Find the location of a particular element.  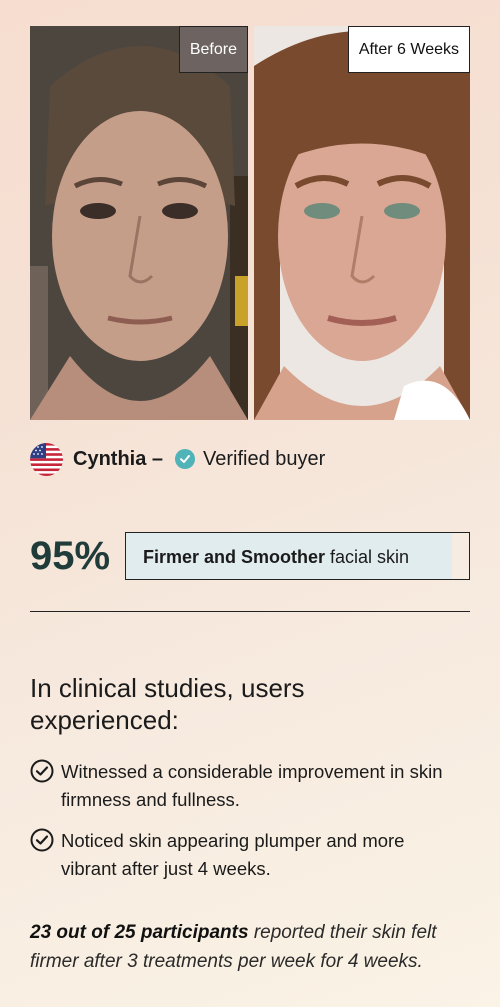

reviewer-name: Cynthia – is located at coordinates (118, 458).